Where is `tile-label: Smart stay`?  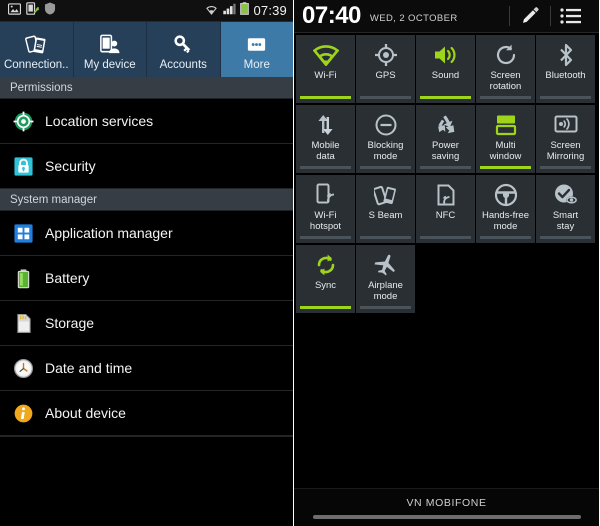
tile-label: Smart stay is located at coordinates (565, 221).